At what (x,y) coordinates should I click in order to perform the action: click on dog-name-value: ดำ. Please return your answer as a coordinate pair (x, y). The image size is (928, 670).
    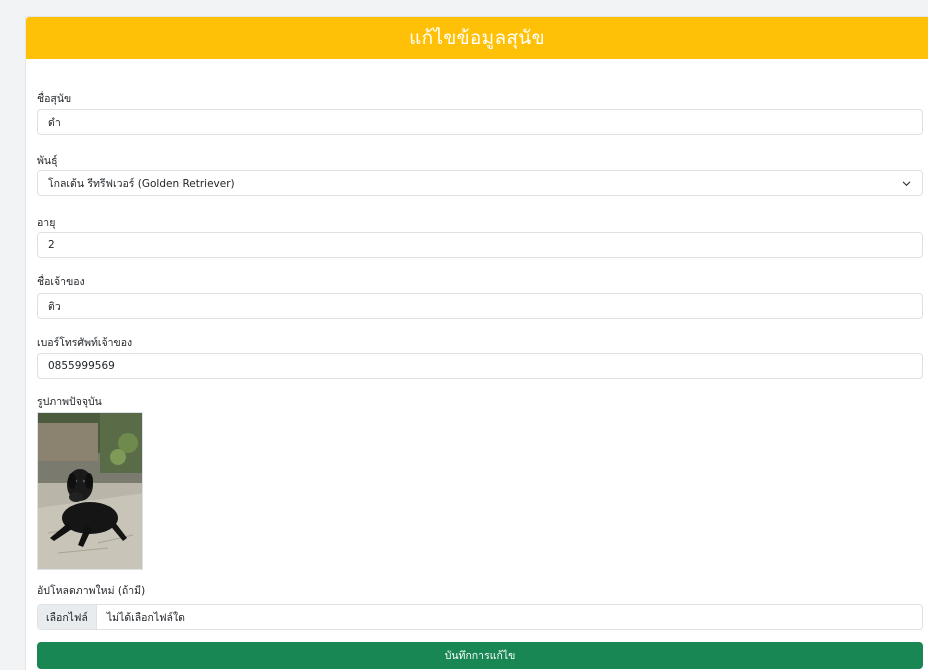
    Looking at the image, I should click on (54, 122).